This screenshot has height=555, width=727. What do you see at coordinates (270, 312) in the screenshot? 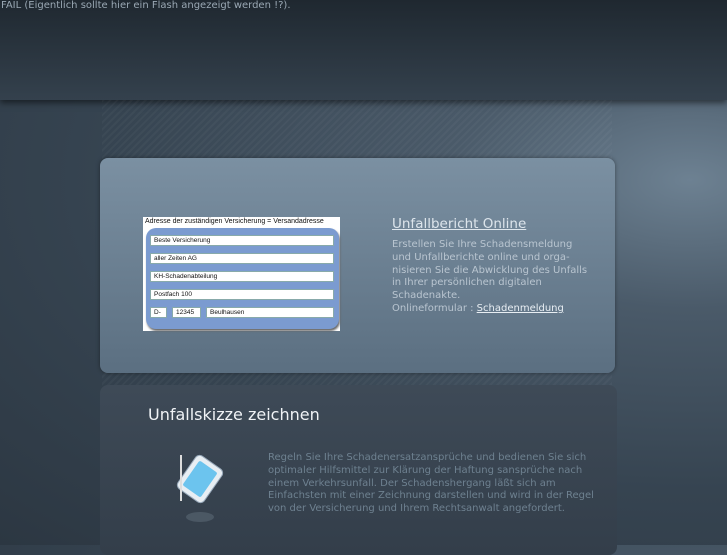
I see `form-city: Beulhausen` at bounding box center [270, 312].